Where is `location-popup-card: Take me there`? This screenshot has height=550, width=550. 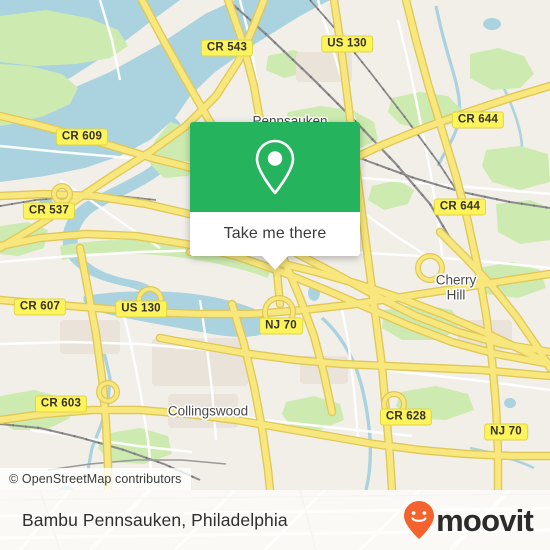
location-popup-card: Take me there is located at coordinates (275, 196).